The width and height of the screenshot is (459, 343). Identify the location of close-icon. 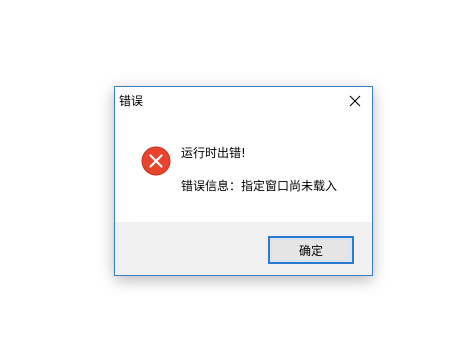
(355, 101).